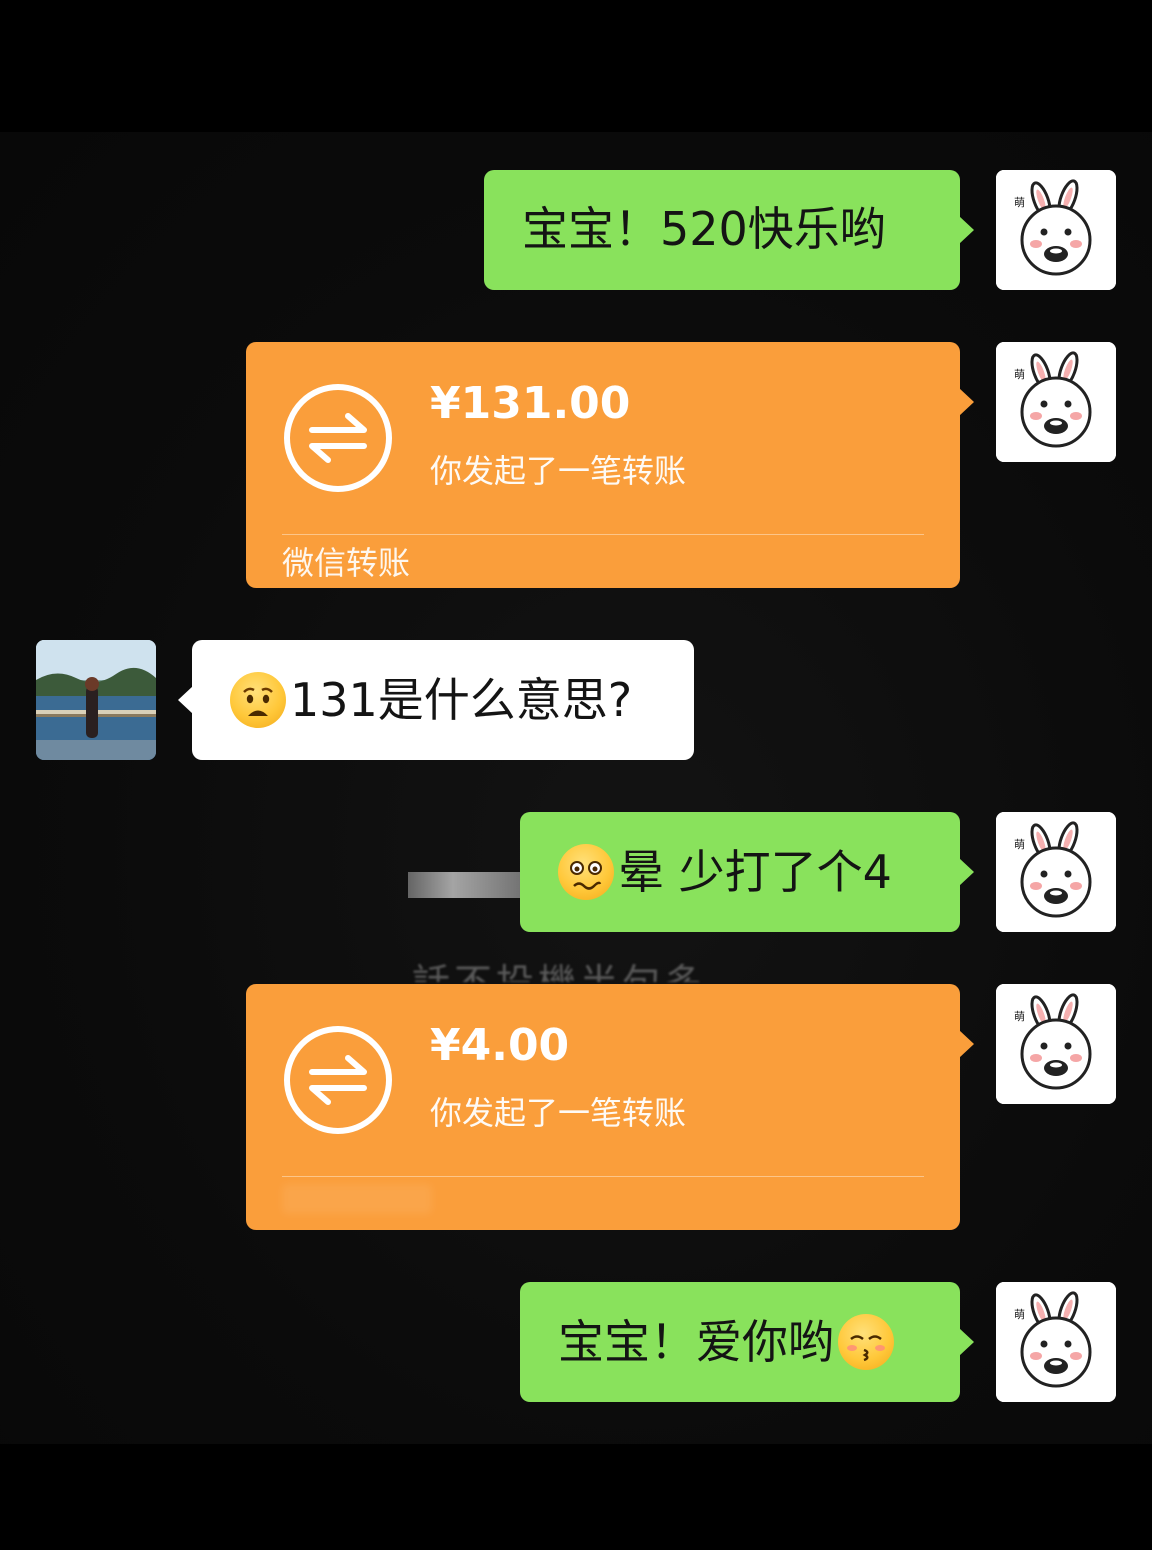 The width and height of the screenshot is (1152, 1550). I want to click on bottom-black-band, so click(576, 1497).